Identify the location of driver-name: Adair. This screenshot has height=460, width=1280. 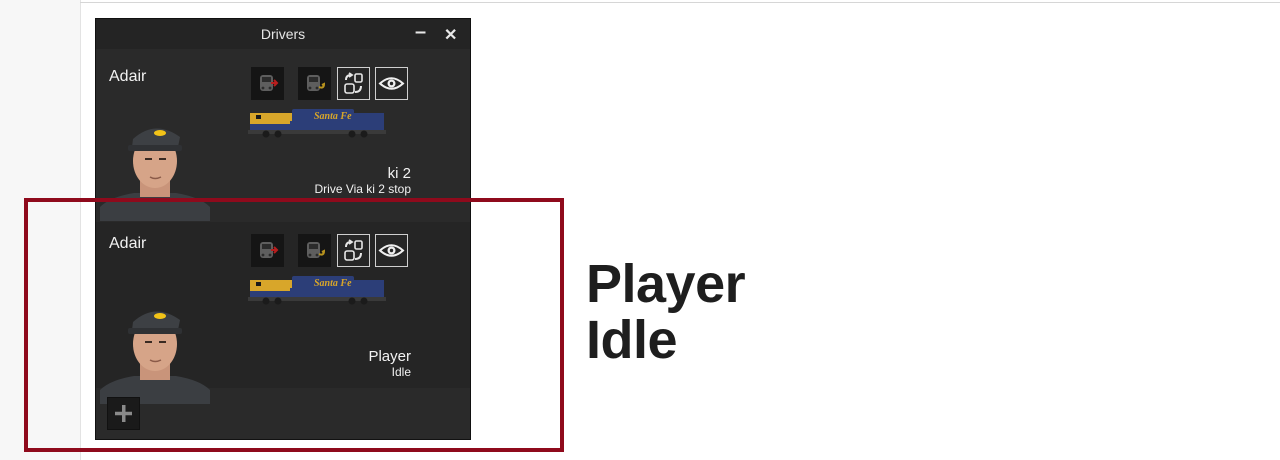
(128, 76).